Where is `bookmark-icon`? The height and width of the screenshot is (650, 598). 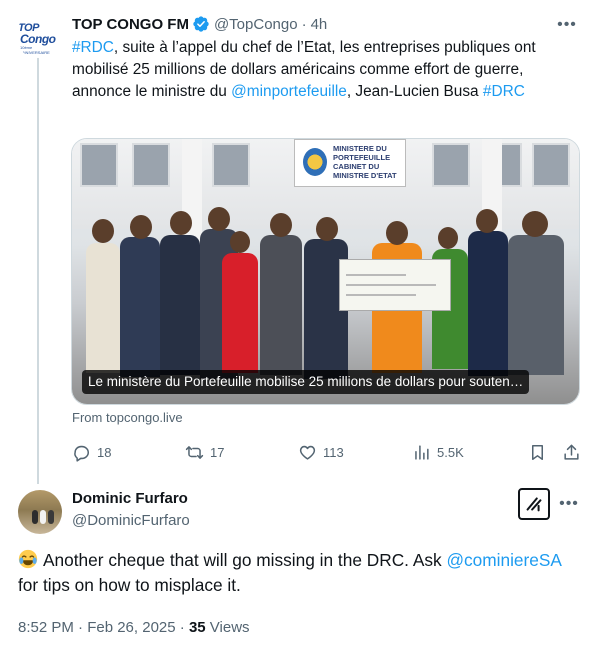 bookmark-icon is located at coordinates (537, 452).